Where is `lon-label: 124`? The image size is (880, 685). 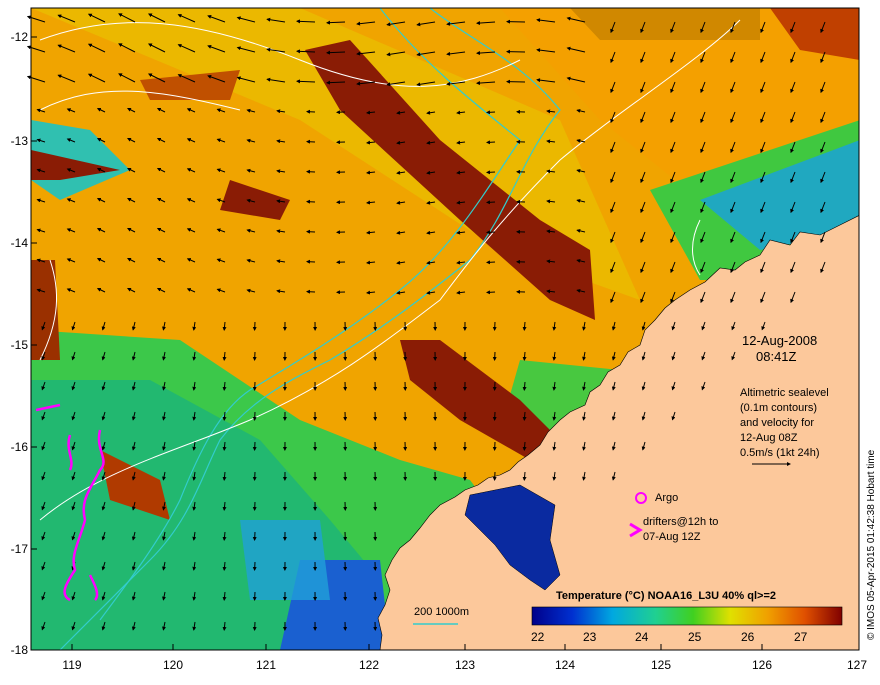
lon-label: 124 is located at coordinates (565, 665).